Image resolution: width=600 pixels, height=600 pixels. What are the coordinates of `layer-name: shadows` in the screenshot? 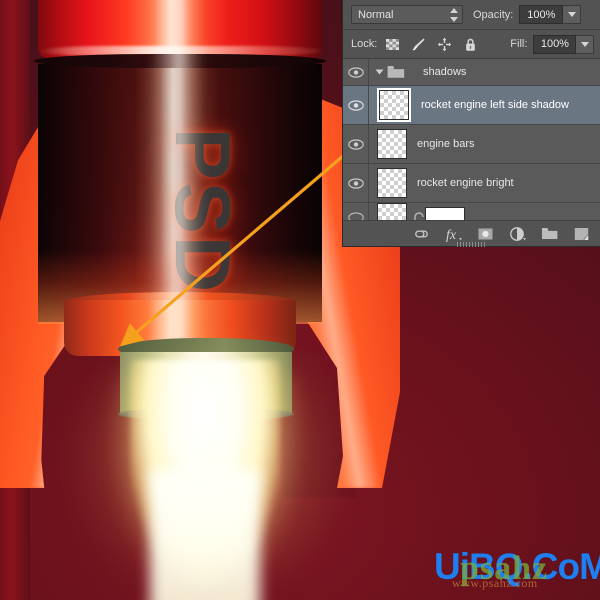 It's located at (445, 72).